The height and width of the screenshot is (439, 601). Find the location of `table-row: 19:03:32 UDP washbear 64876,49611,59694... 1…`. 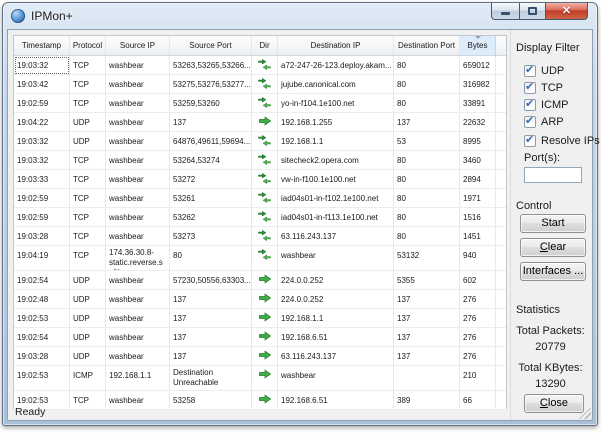

table-row: 19:03:32 UDP washbear 64876,49611,59694... 1… is located at coordinates (260, 141).